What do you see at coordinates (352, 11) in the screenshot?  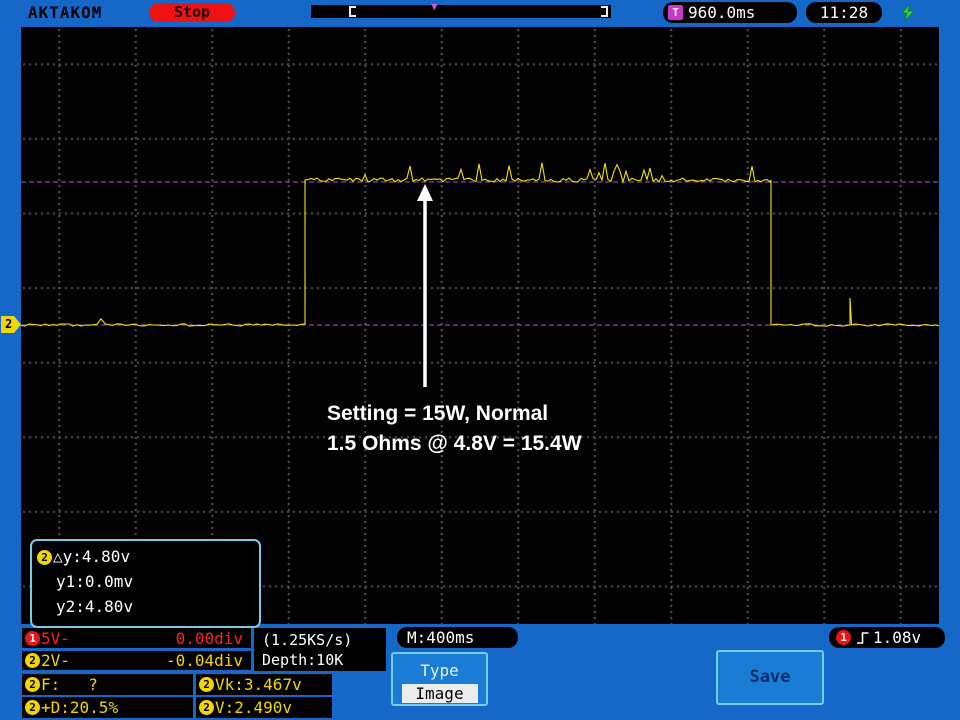 I see `position-bar-left-bracket` at bounding box center [352, 11].